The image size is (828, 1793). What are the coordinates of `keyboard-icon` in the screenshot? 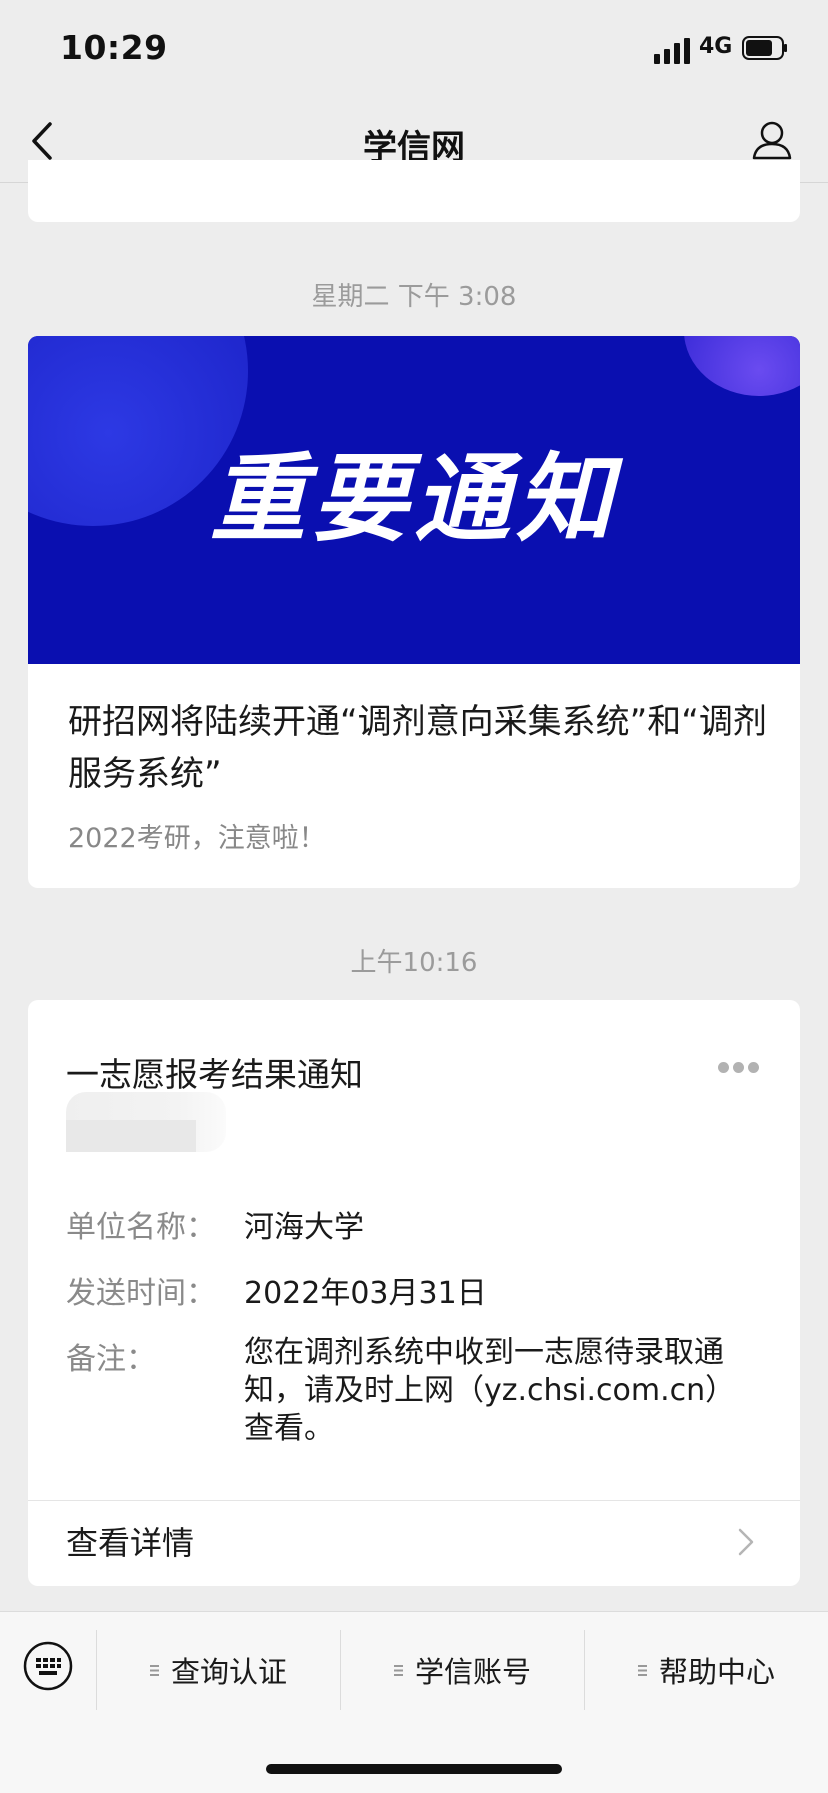 It's located at (48, 1666).